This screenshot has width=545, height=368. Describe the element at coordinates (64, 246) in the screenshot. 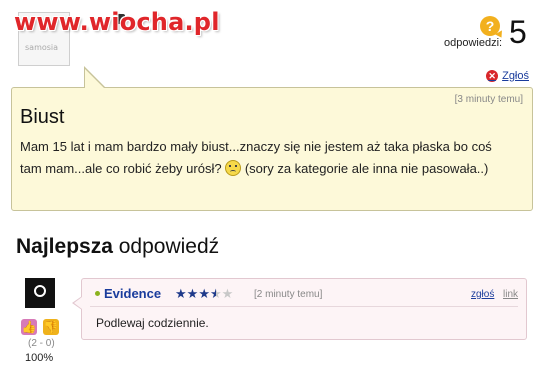

I see `best-answer-heading-bold: Najlepsza` at that location.